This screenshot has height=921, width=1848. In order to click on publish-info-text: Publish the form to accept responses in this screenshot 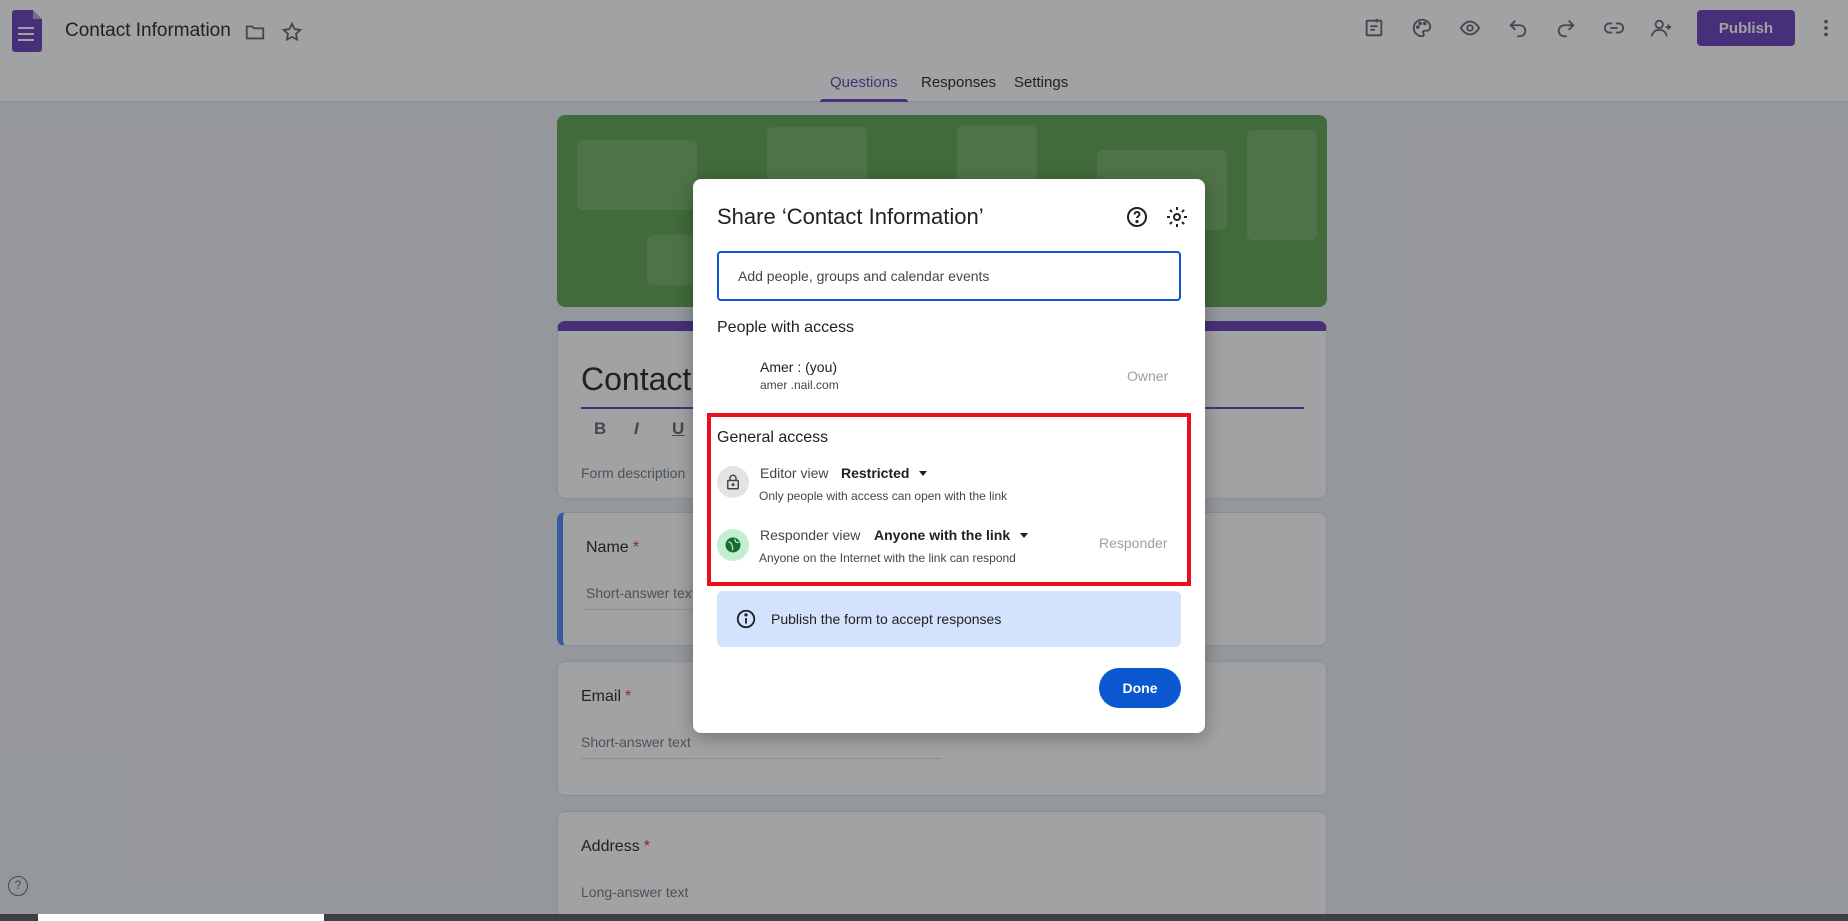, I will do `click(886, 619)`.